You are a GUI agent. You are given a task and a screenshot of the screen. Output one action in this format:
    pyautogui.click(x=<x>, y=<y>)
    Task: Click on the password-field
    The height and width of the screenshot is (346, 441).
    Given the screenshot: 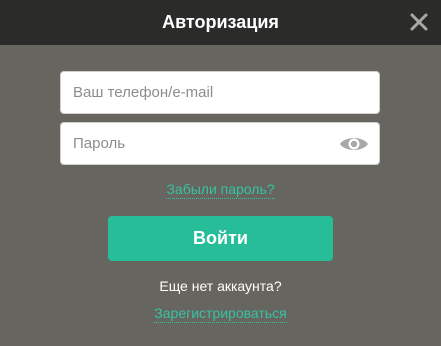 What is the action you would take?
    pyautogui.click(x=220, y=143)
    